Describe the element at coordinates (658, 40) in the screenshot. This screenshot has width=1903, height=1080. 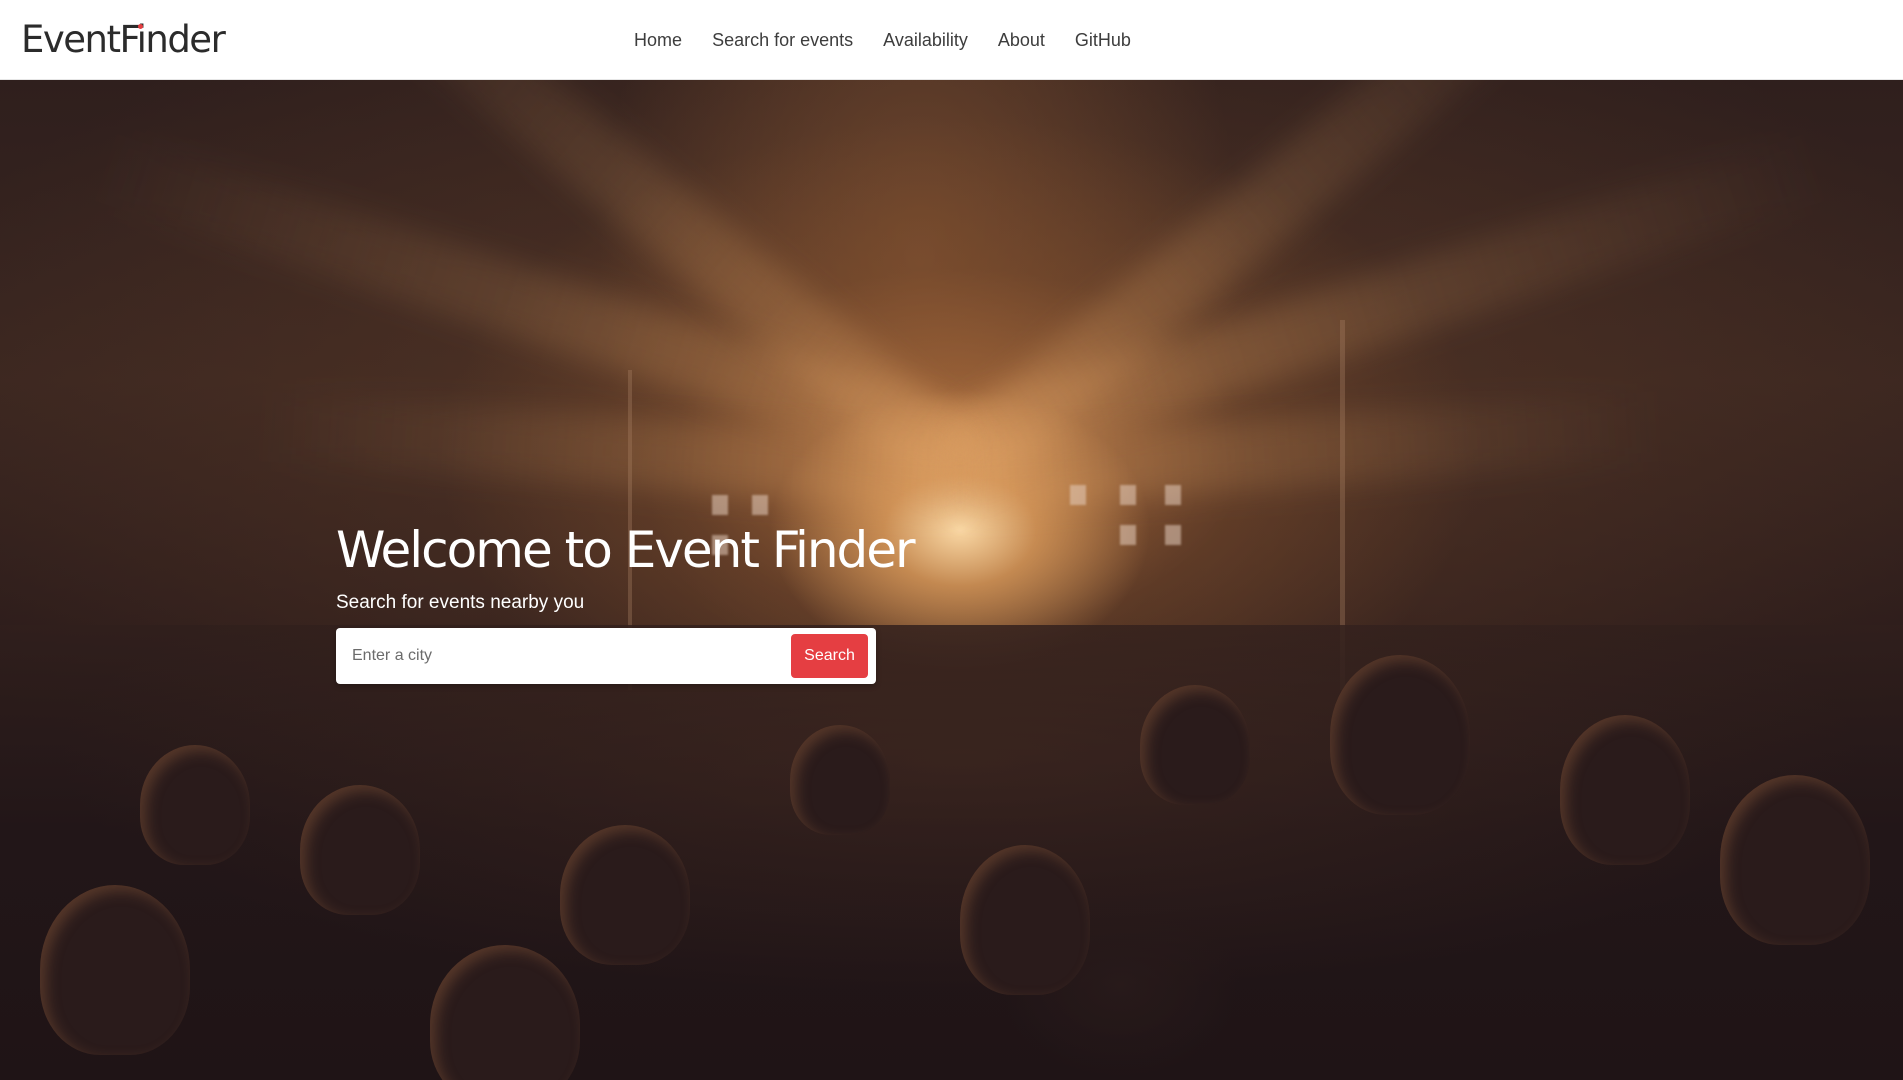
I see `nav-link-home: Home` at that location.